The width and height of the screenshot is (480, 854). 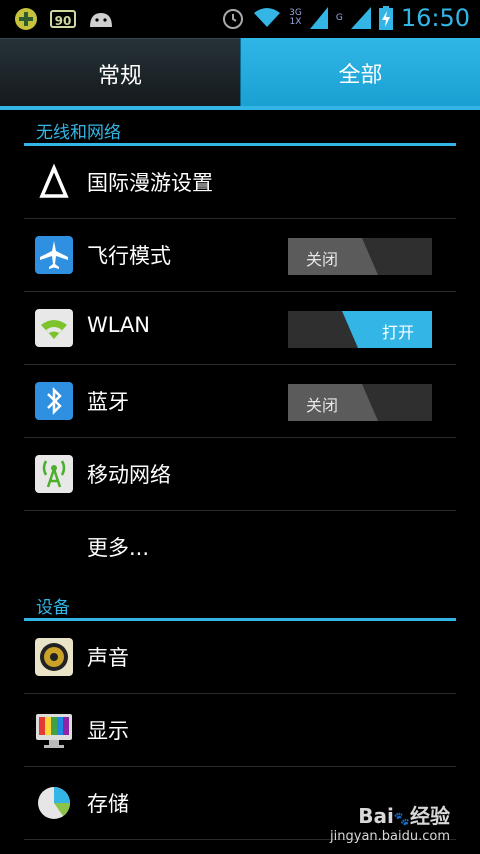 What do you see at coordinates (430, 816) in the screenshot?
I see `watermark-brand-2: 经验` at bounding box center [430, 816].